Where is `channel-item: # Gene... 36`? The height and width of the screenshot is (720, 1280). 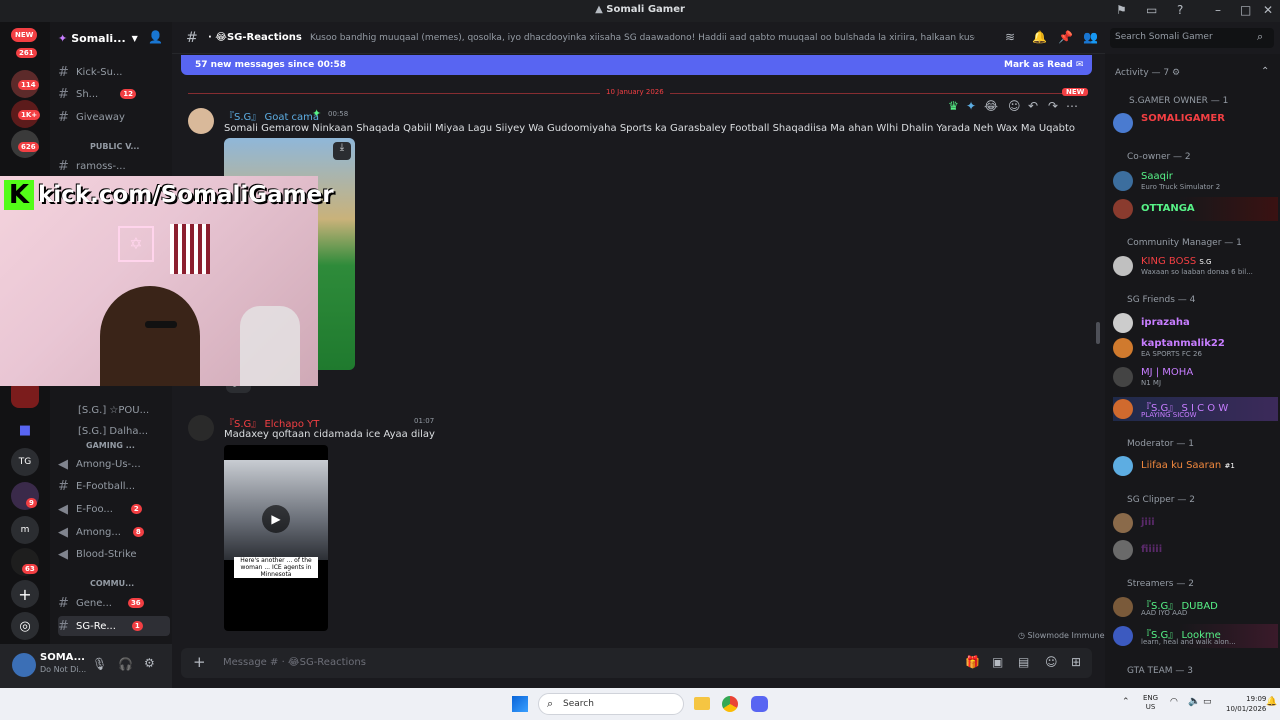
channel-item: # Gene... 36 is located at coordinates (114, 603).